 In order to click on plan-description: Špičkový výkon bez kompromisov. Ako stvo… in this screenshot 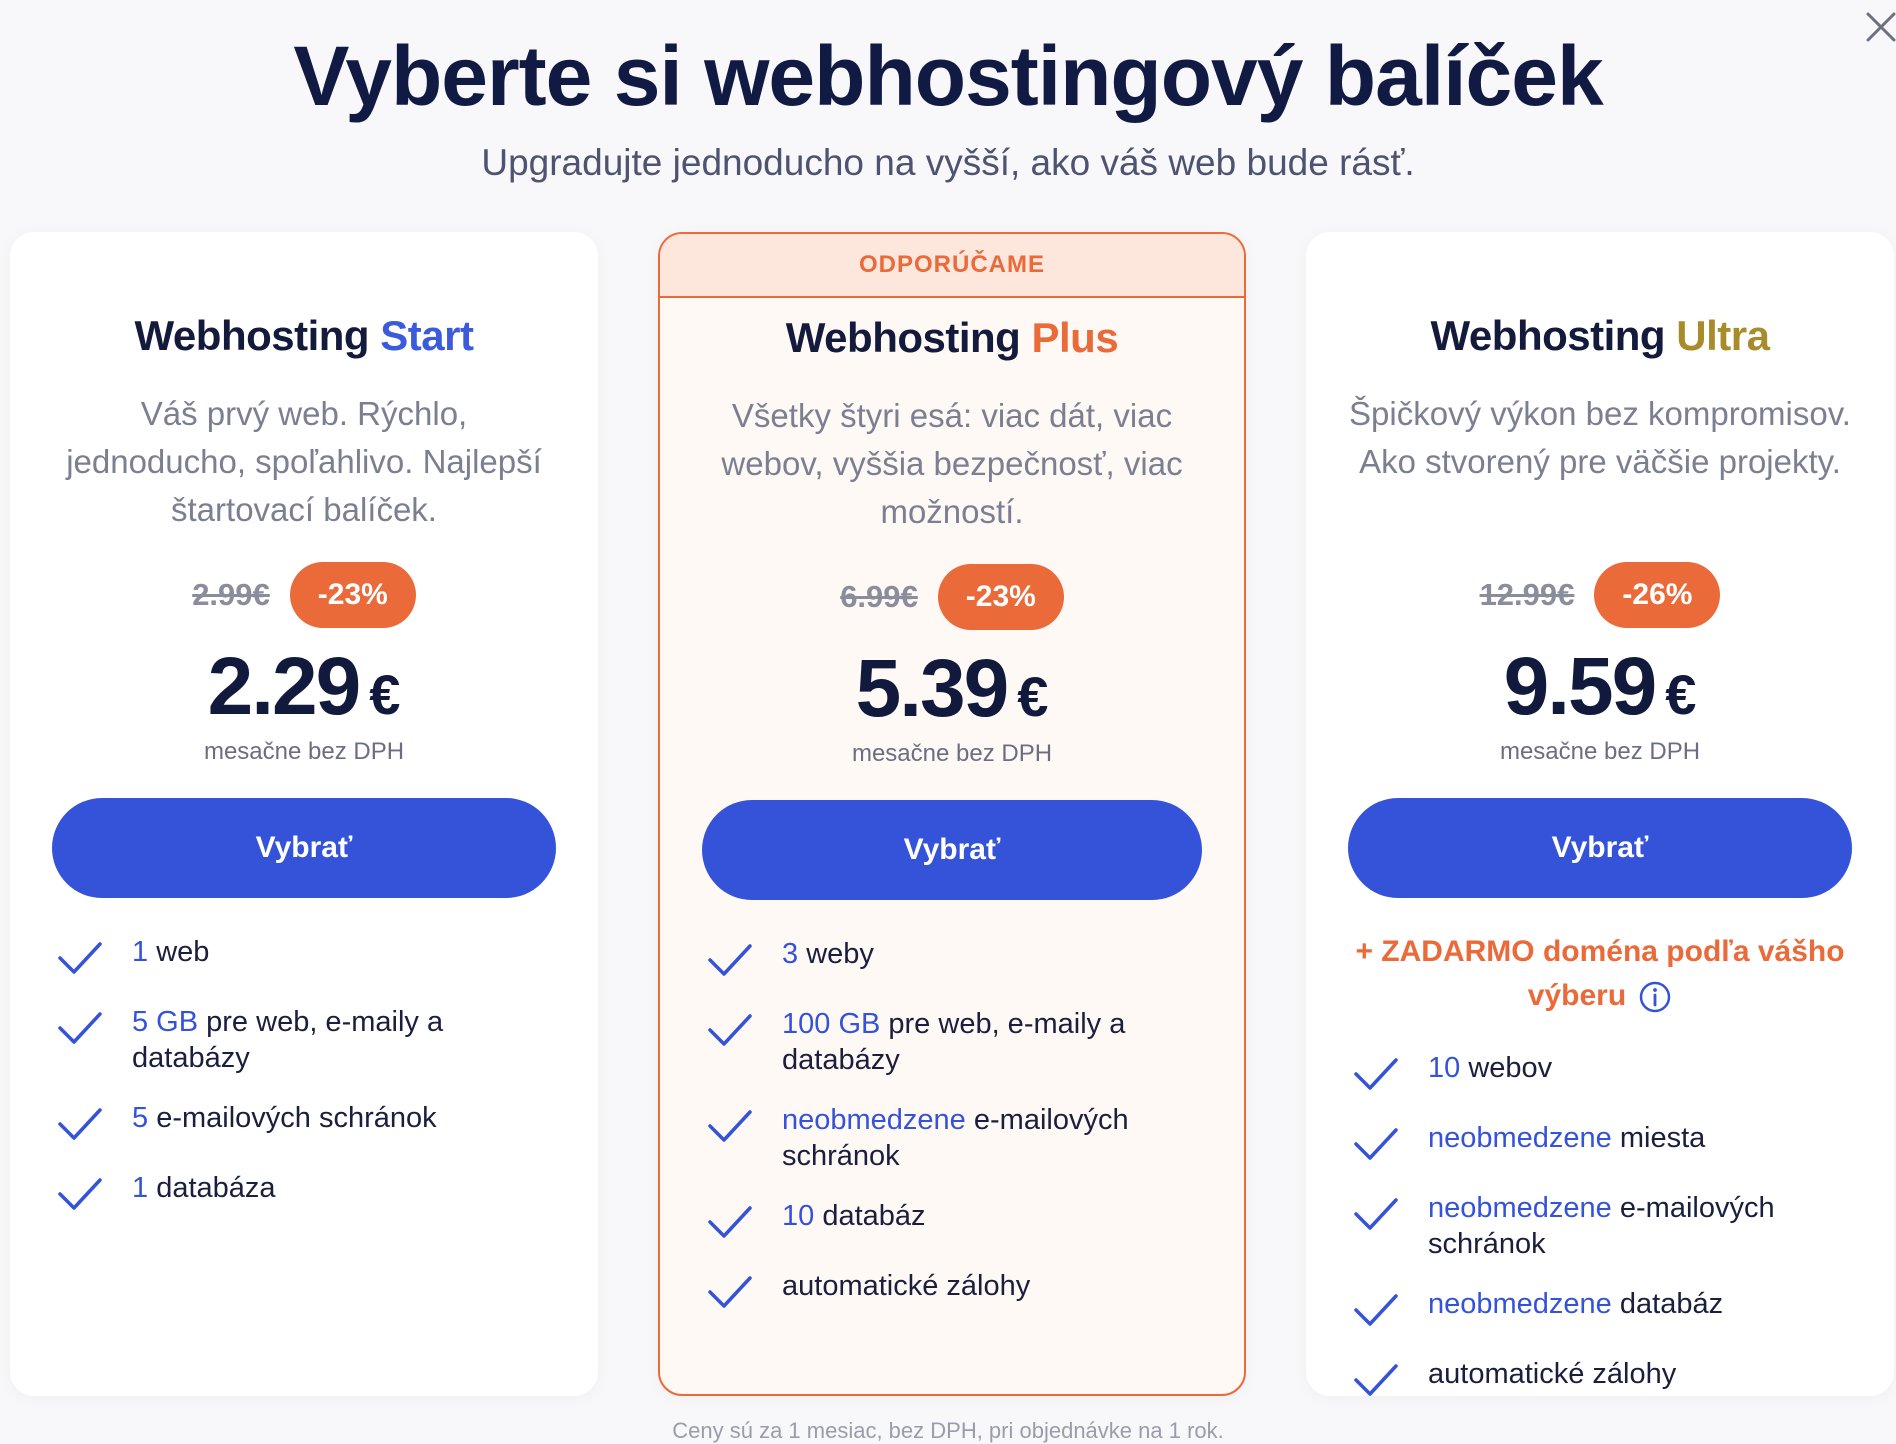, I will do `click(1600, 437)`.